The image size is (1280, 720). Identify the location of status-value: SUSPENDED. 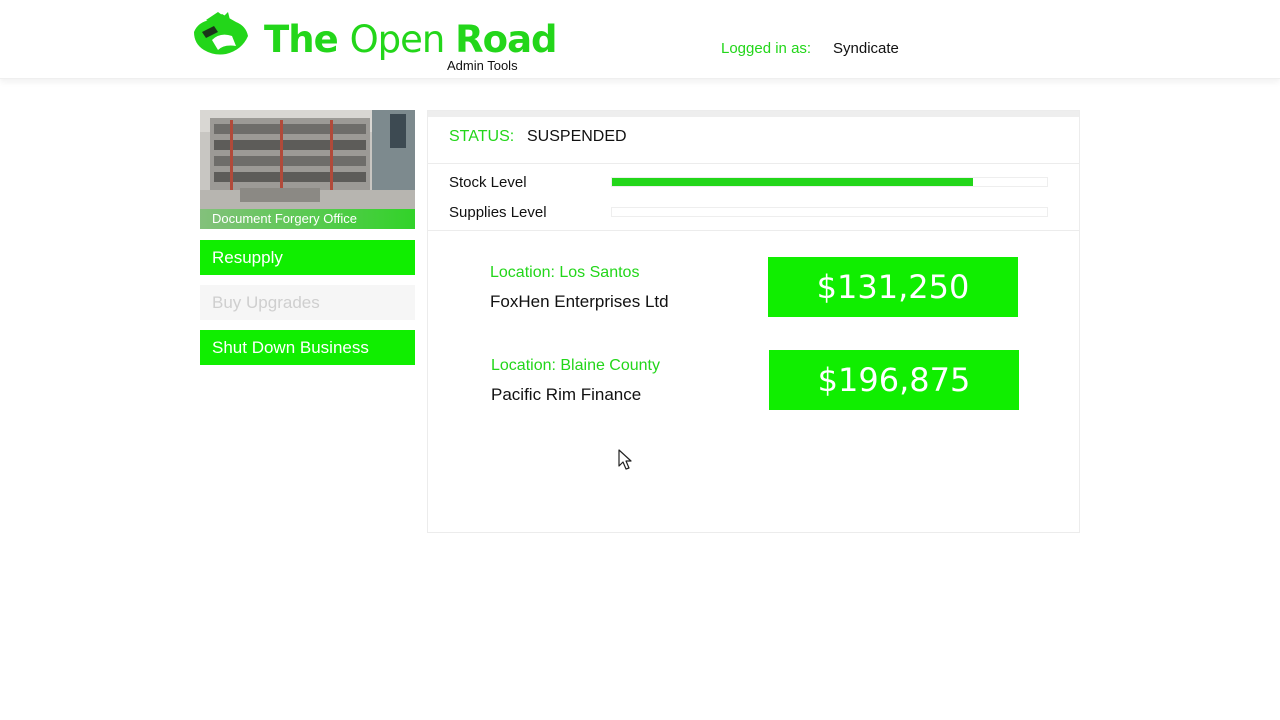
(577, 136).